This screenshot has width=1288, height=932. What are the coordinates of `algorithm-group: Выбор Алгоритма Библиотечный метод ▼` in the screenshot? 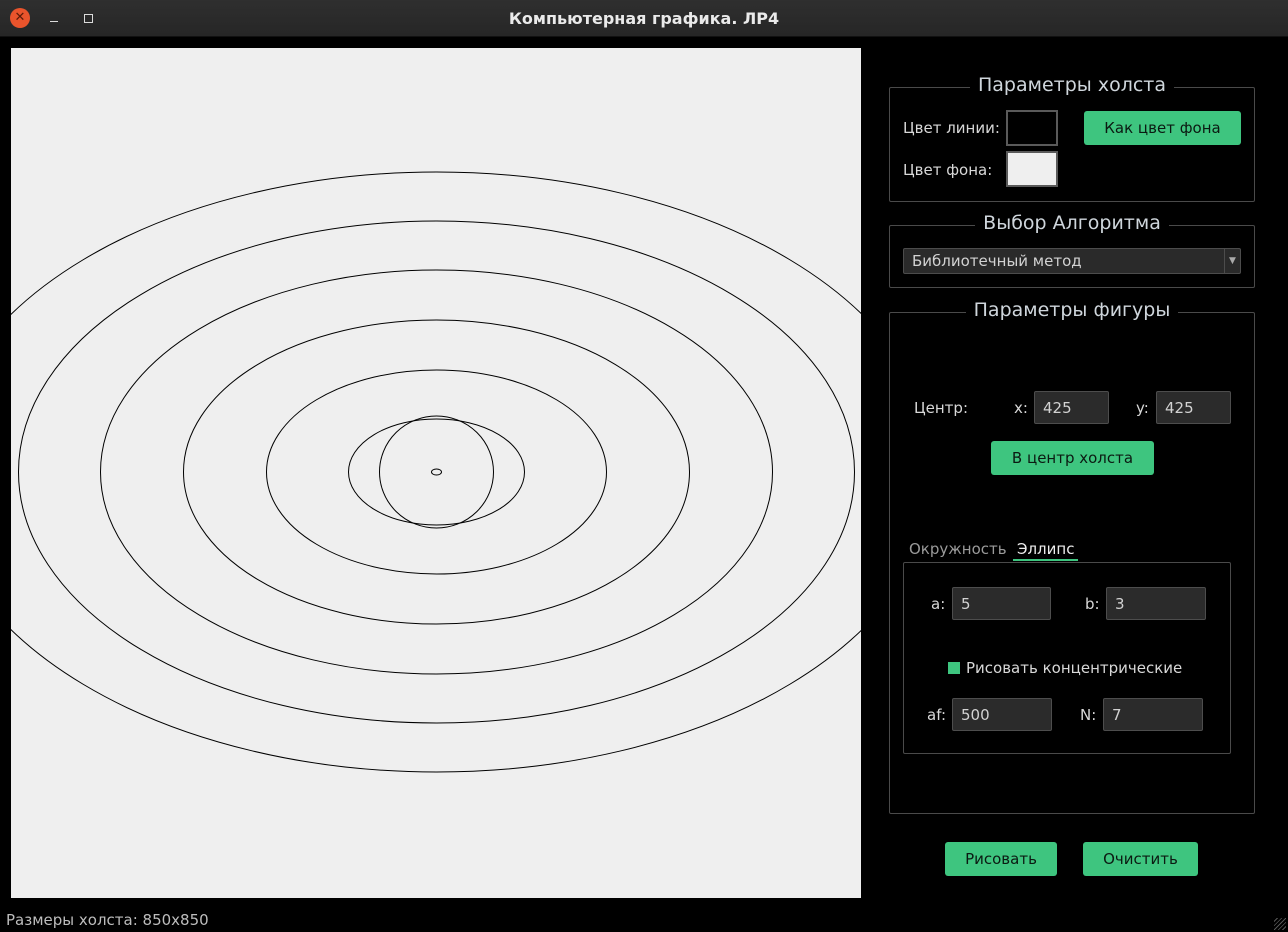 It's located at (1072, 250).